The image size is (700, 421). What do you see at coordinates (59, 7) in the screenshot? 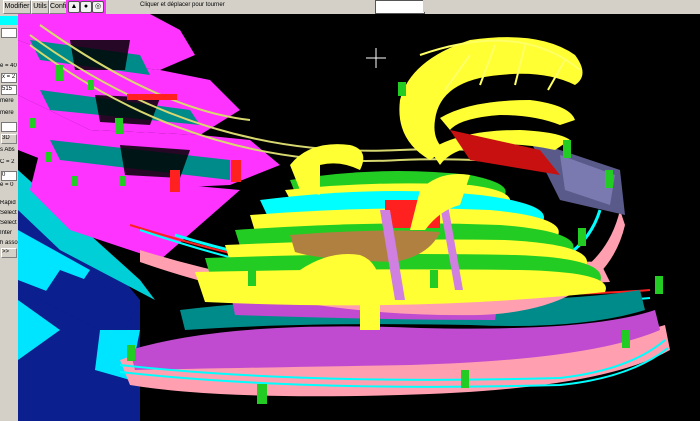
I see `menu-config: Config` at bounding box center [59, 7].